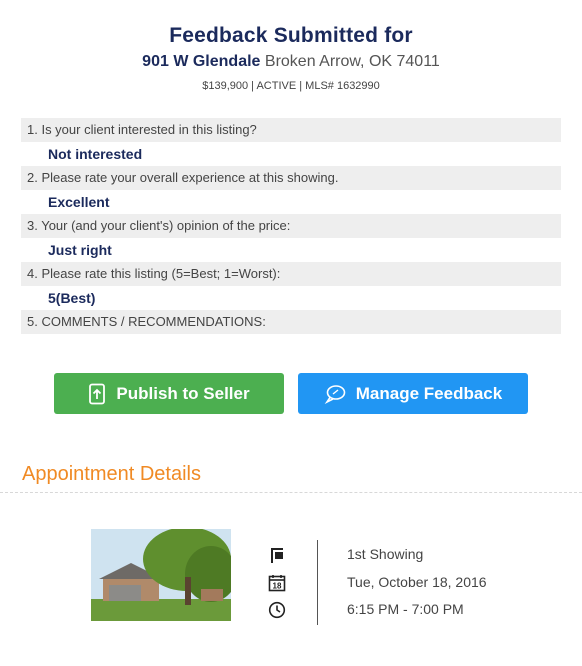 The image size is (582, 666). Describe the element at coordinates (405, 609) in the screenshot. I see `appointment-time: 6:15 PM - 7:00 PM` at that location.